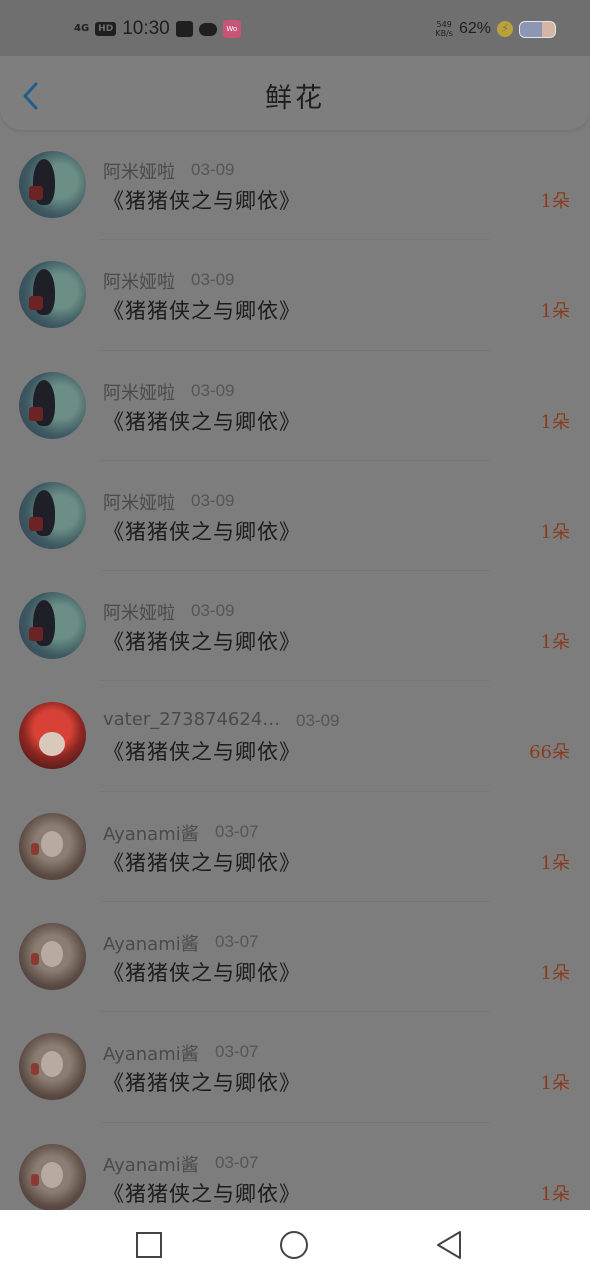  I want to click on page-title: 鲜花, so click(295, 98).